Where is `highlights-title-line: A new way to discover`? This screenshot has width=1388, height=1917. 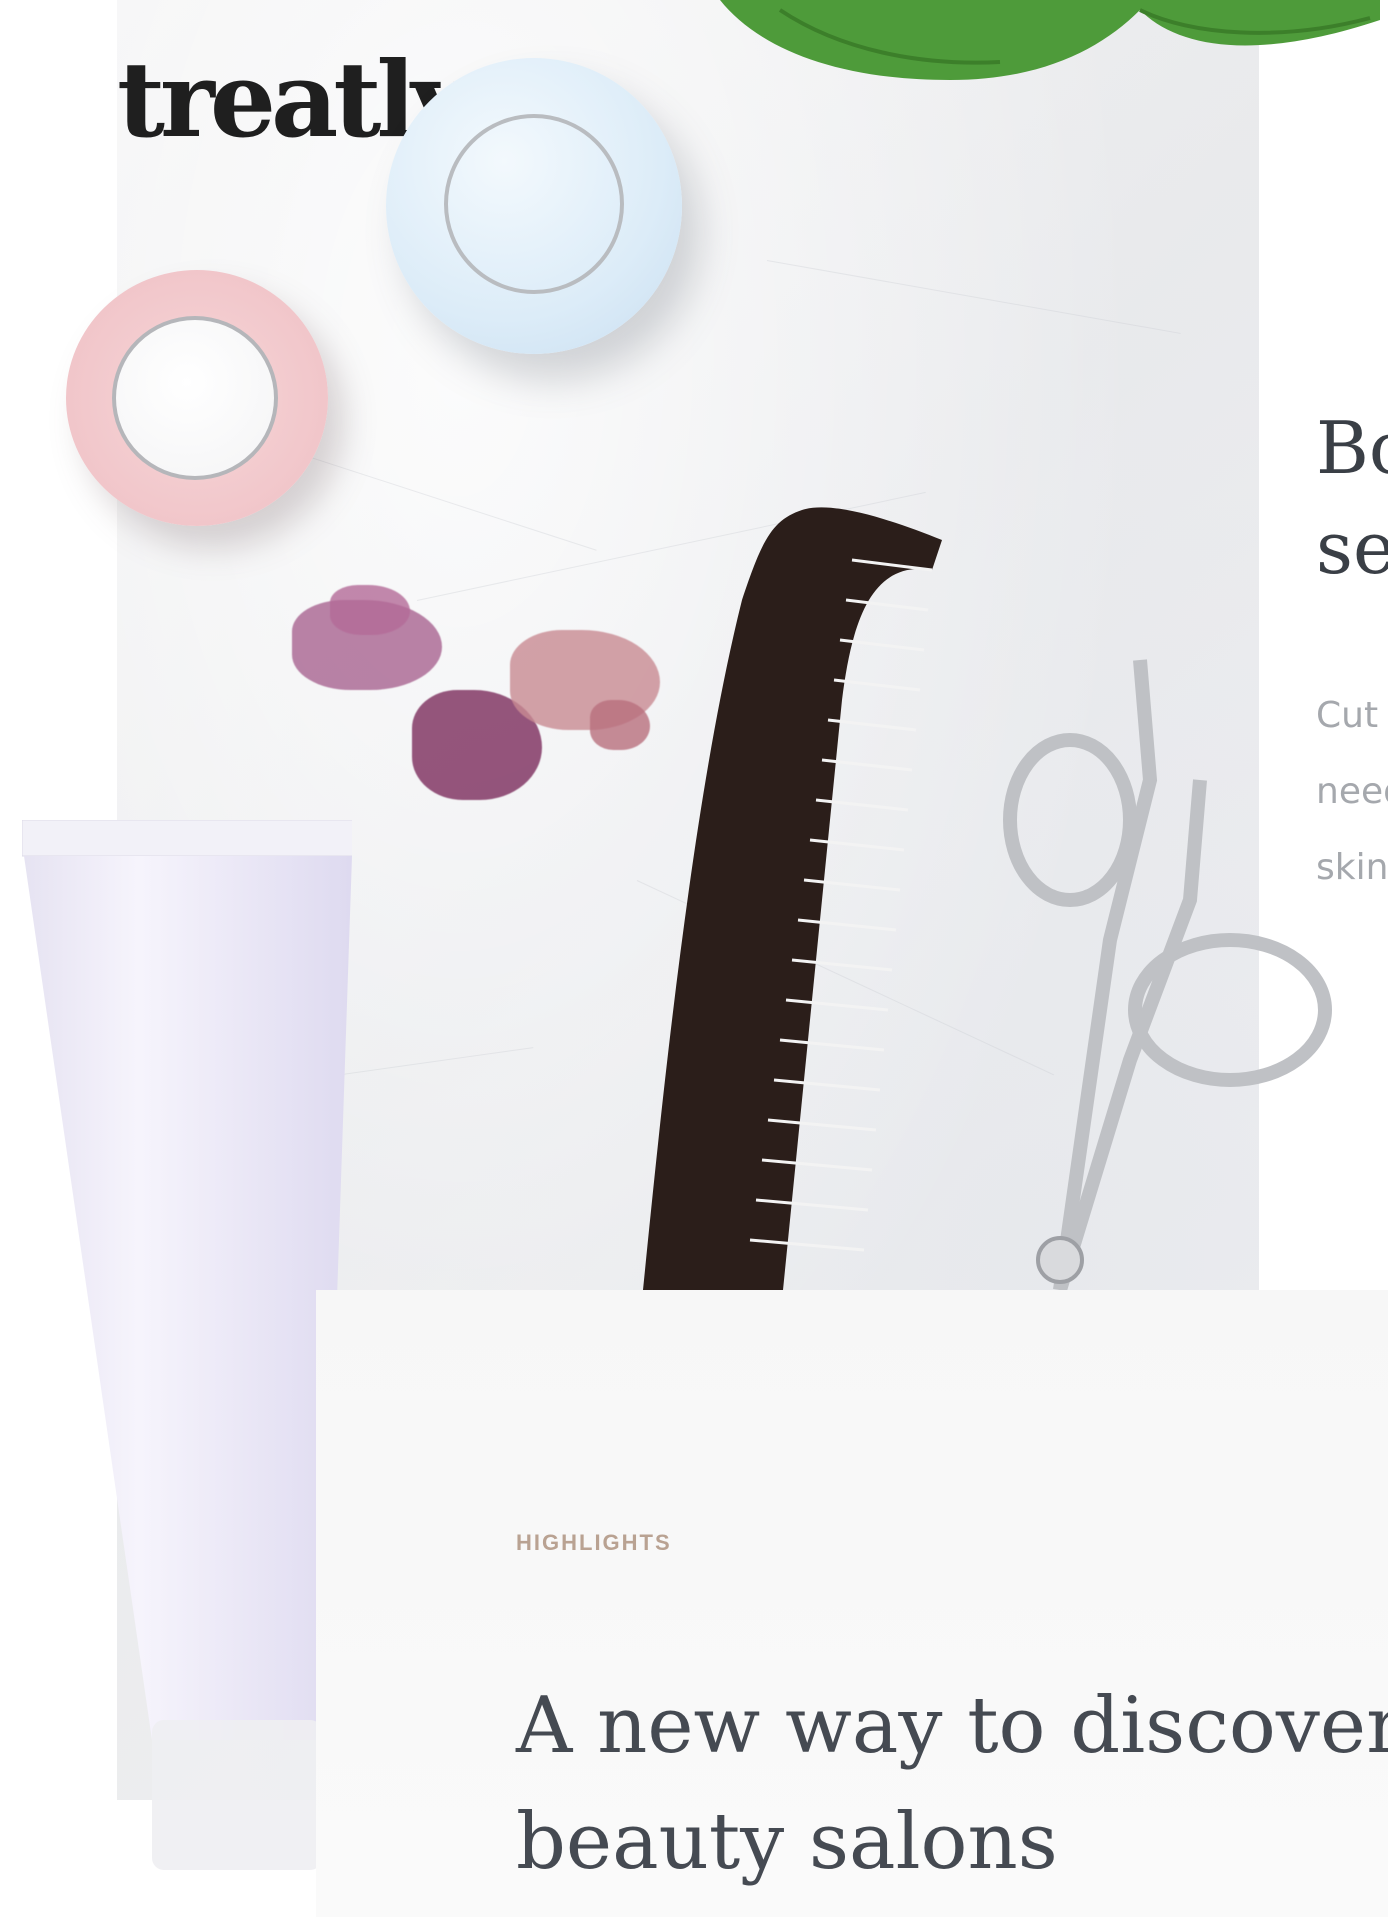 highlights-title-line: A new way to discover is located at coordinates (952, 1726).